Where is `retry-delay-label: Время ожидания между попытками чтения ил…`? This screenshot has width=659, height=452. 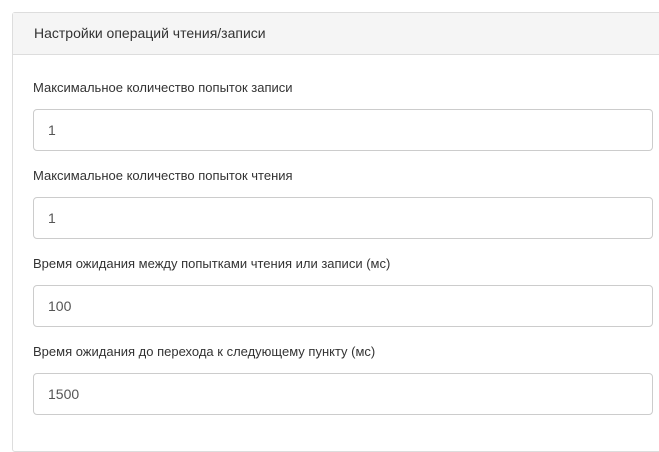 retry-delay-label: Время ожидания между попытками чтения ил… is located at coordinates (212, 263).